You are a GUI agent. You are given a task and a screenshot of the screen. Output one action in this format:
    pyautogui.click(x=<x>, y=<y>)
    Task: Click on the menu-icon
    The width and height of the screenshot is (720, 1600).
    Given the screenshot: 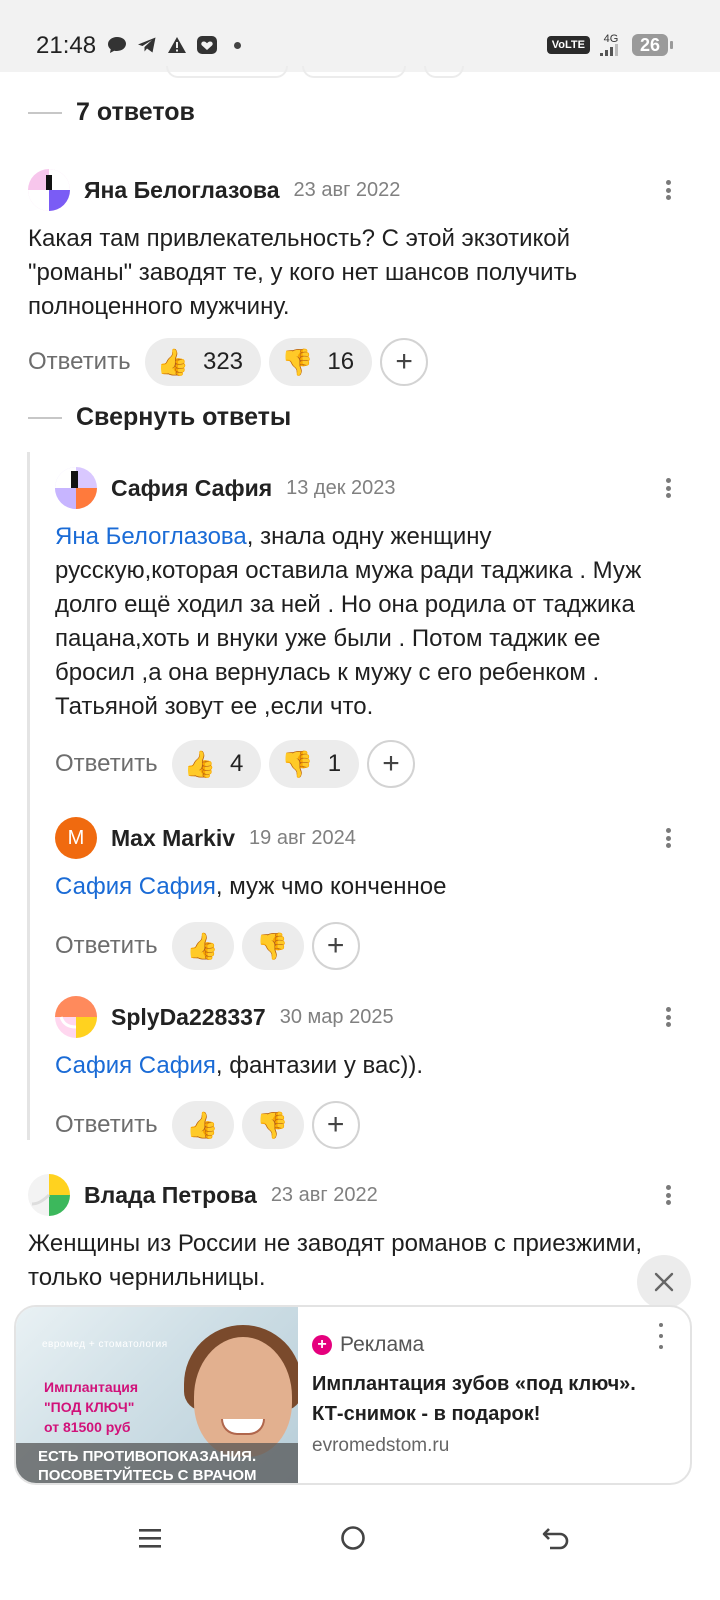 What is the action you would take?
    pyautogui.click(x=150, y=1538)
    